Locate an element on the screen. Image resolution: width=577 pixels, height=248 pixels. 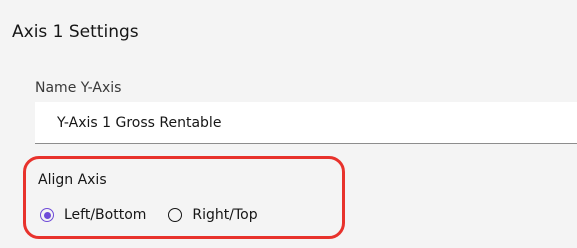
radio-unchecked-icon is located at coordinates (175, 215).